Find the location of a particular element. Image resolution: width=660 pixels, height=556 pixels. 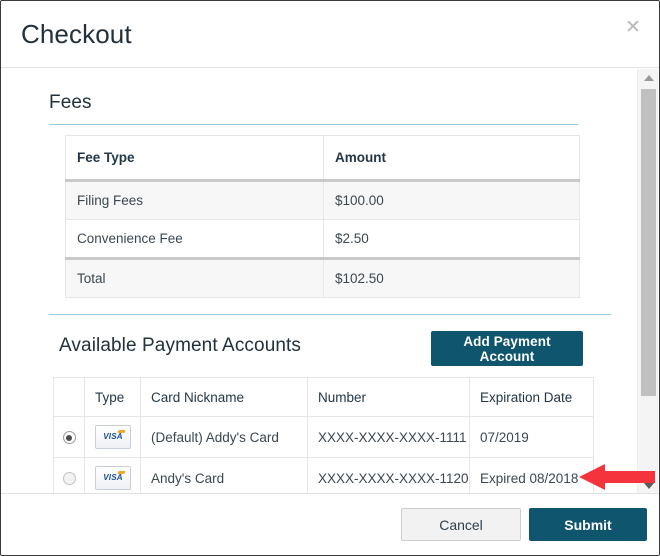

column-header-expiration-date: Expiration Date is located at coordinates (531, 397).